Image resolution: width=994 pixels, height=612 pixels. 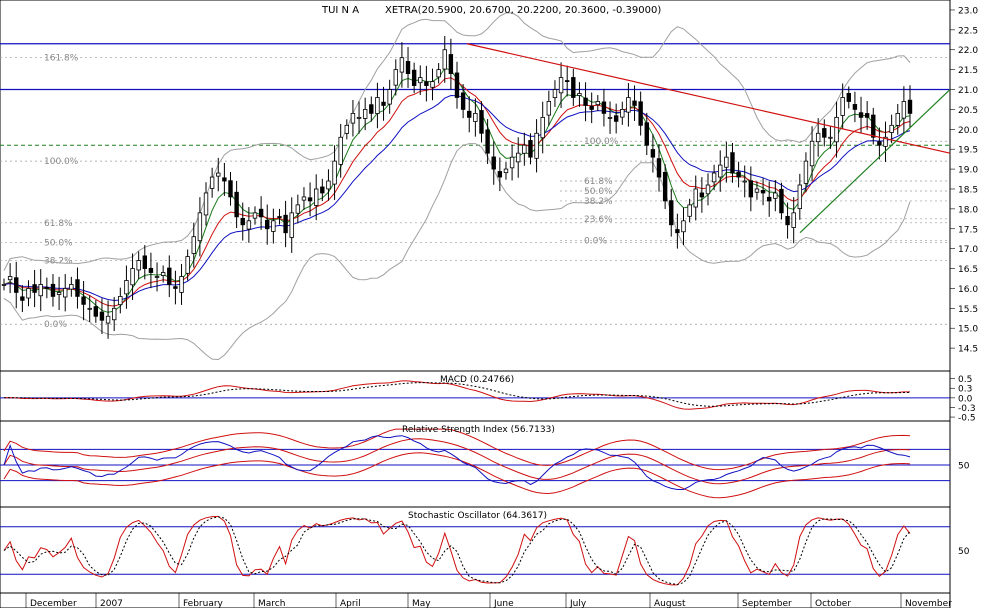 I want to click on fib-label: 0.0%, so click(x=55, y=325).